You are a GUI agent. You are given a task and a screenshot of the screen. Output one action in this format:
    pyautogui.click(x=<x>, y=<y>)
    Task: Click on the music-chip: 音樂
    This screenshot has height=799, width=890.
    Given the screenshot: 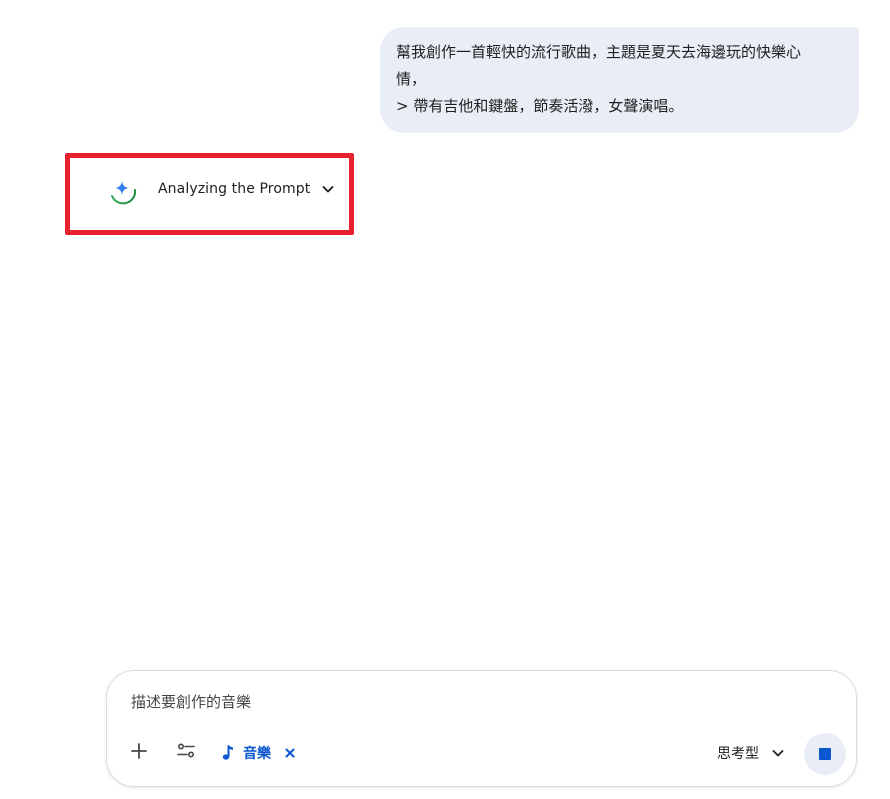 What is the action you would take?
    pyautogui.click(x=258, y=753)
    